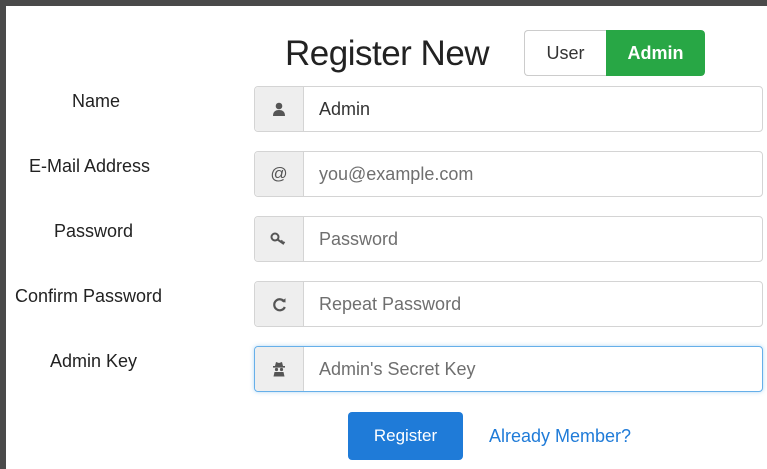 This screenshot has width=767, height=469. I want to click on confirm-password-label: Confirm Password, so click(89, 296).